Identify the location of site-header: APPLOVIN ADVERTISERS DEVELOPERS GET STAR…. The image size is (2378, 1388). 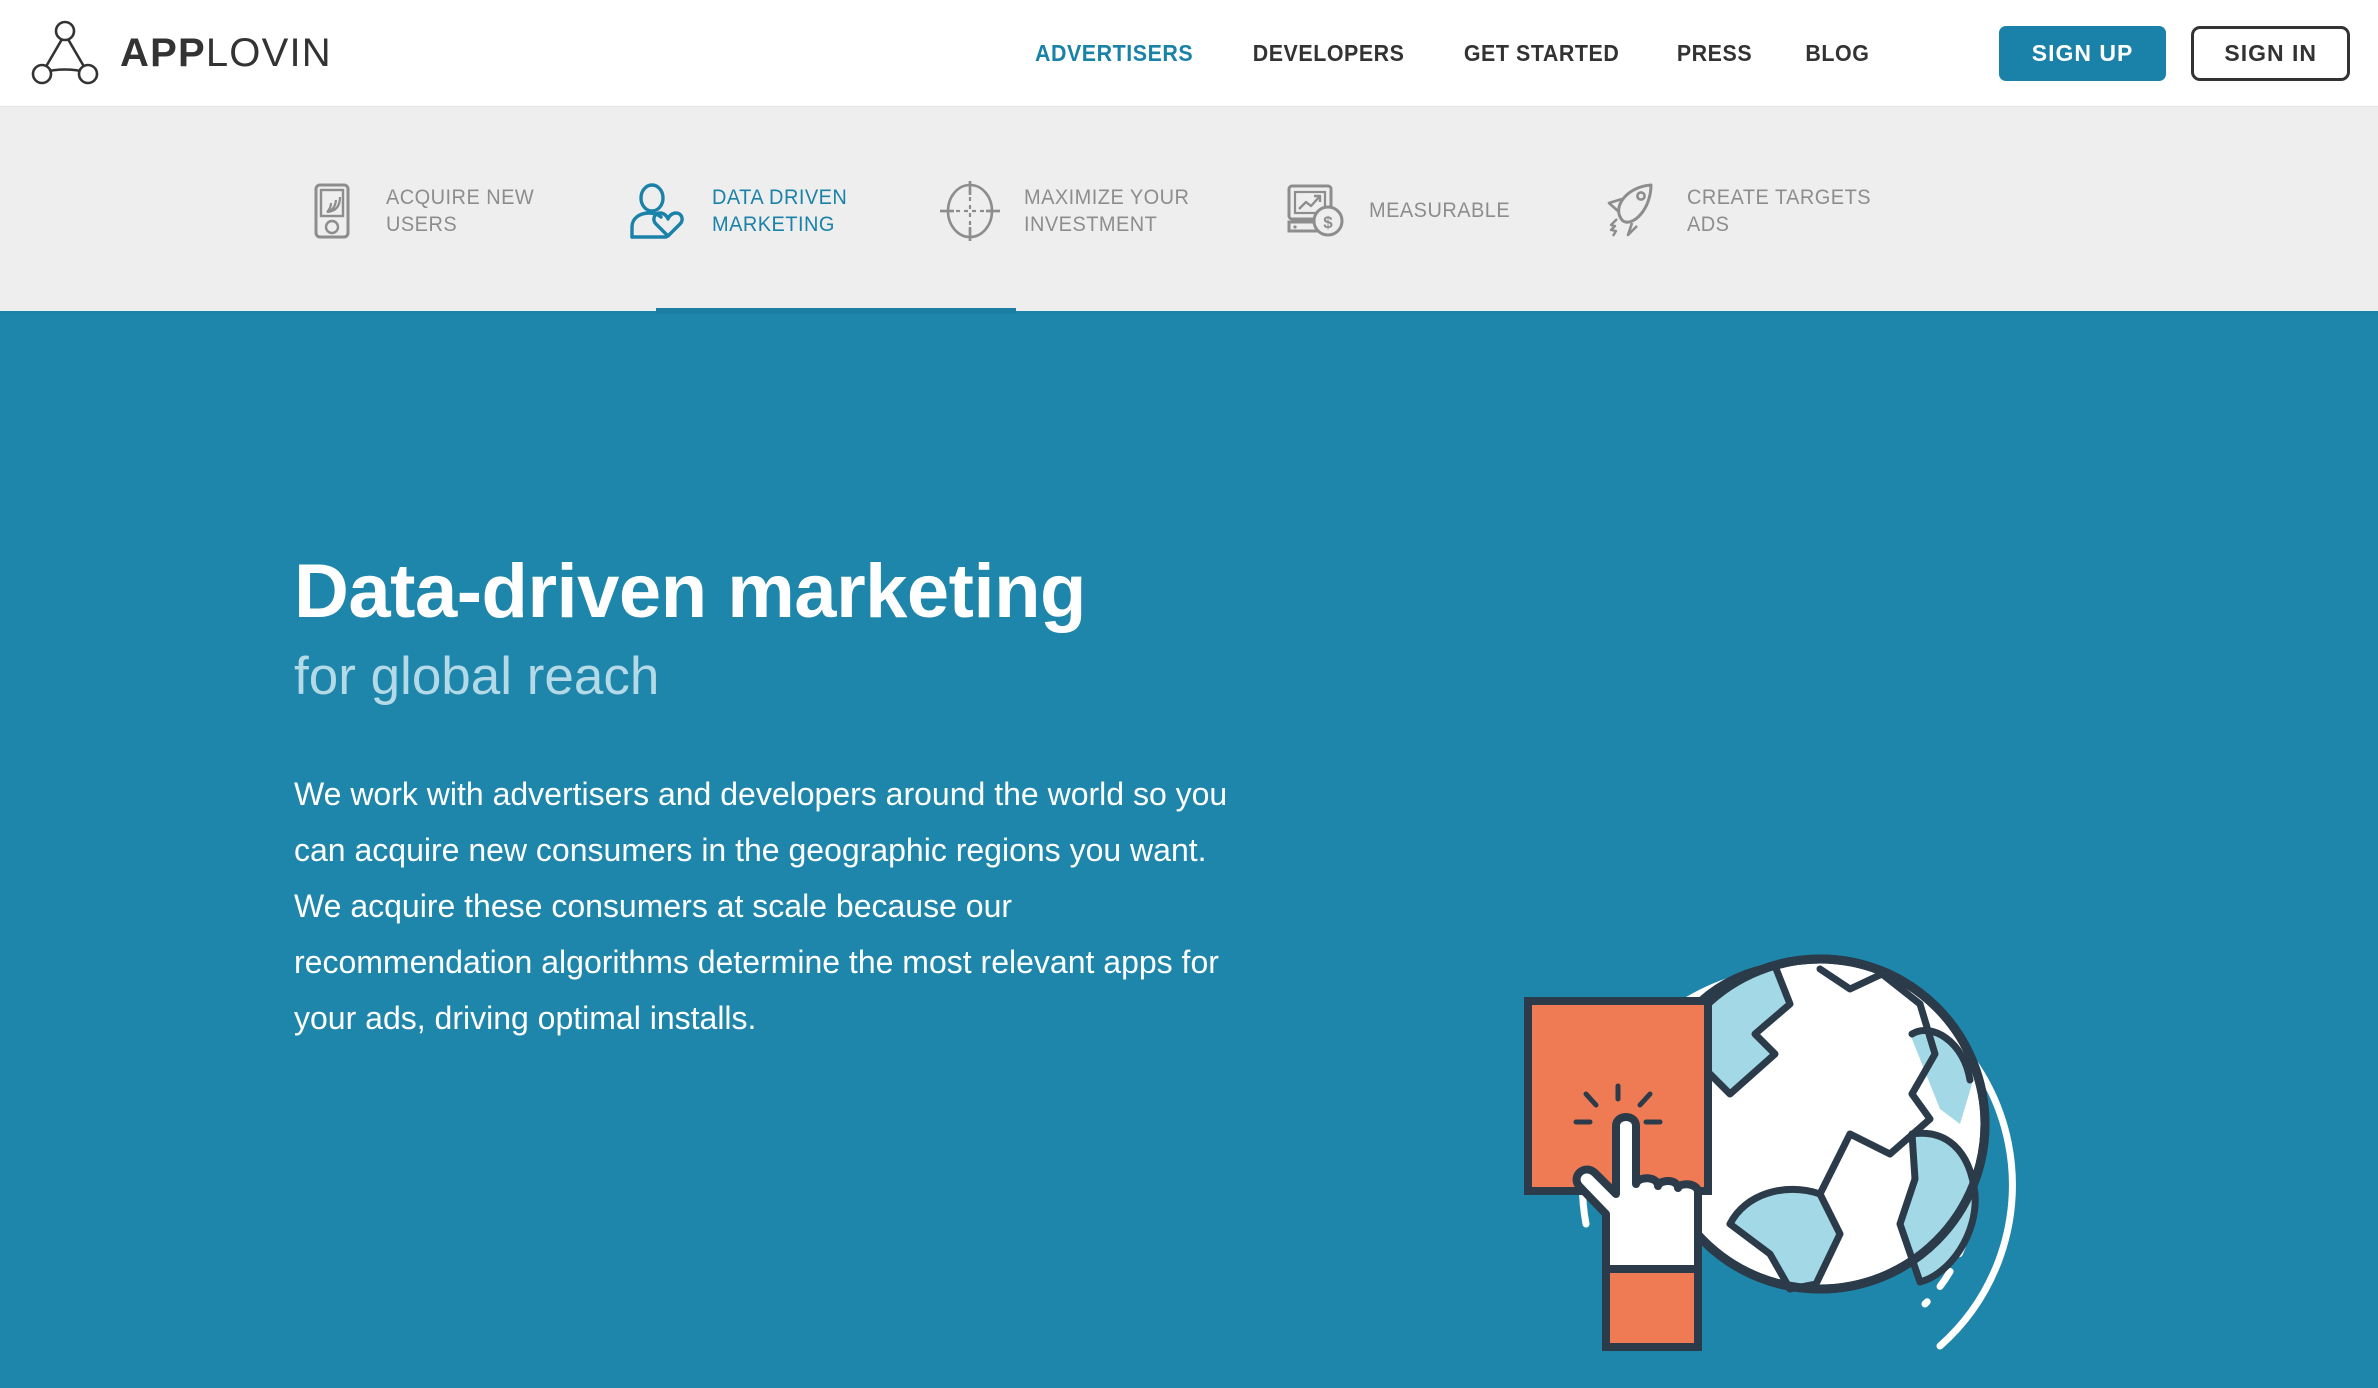
(1189, 53).